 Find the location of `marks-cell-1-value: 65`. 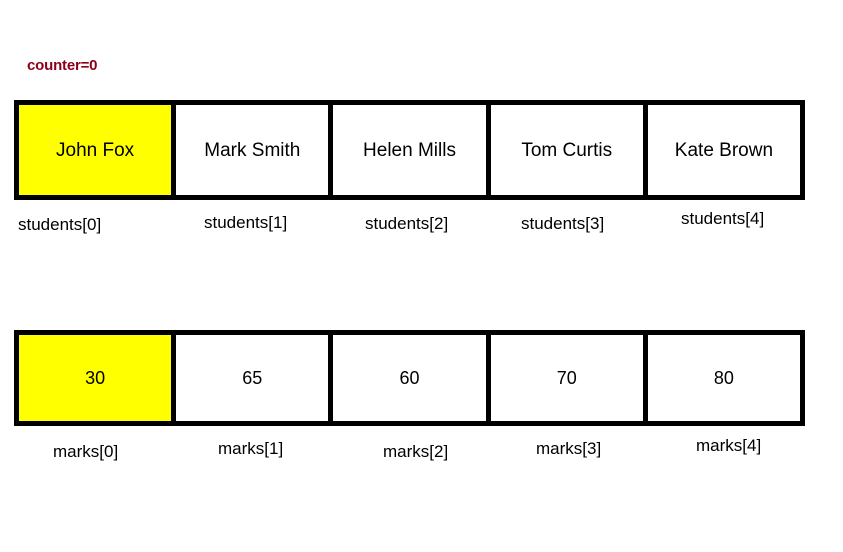

marks-cell-1-value: 65 is located at coordinates (252, 378).